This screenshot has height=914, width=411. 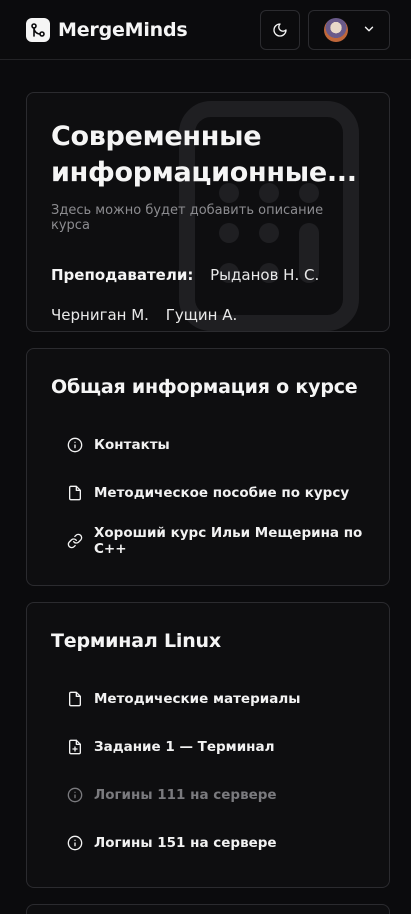 I want to click on brand: MergeMinds, so click(x=107, y=29).